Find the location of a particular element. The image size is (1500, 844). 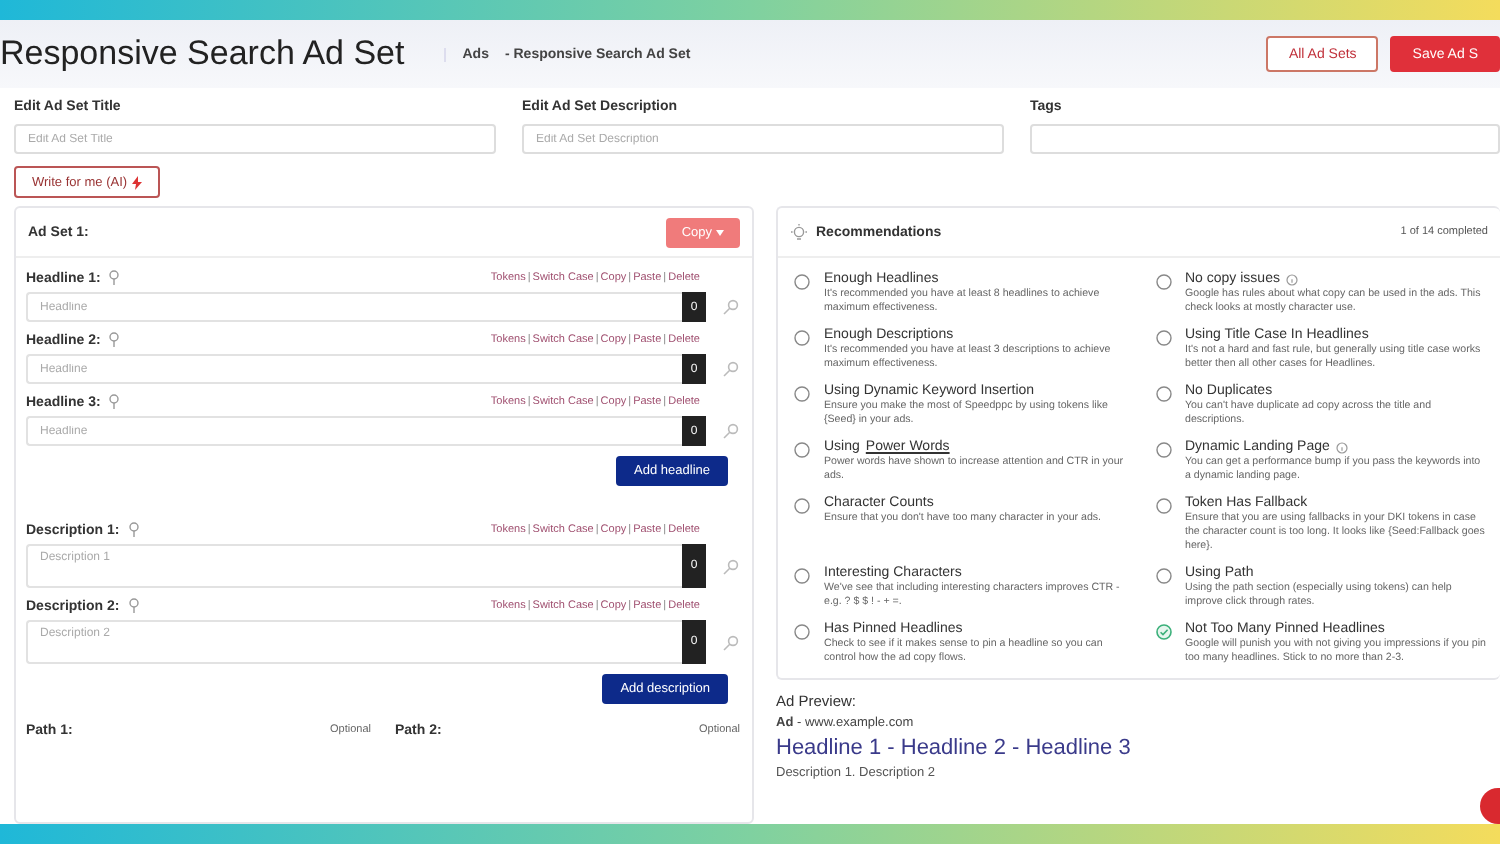

preview-headline: Headline 1 - Headline 2 - Headline 3 is located at coordinates (954, 748).